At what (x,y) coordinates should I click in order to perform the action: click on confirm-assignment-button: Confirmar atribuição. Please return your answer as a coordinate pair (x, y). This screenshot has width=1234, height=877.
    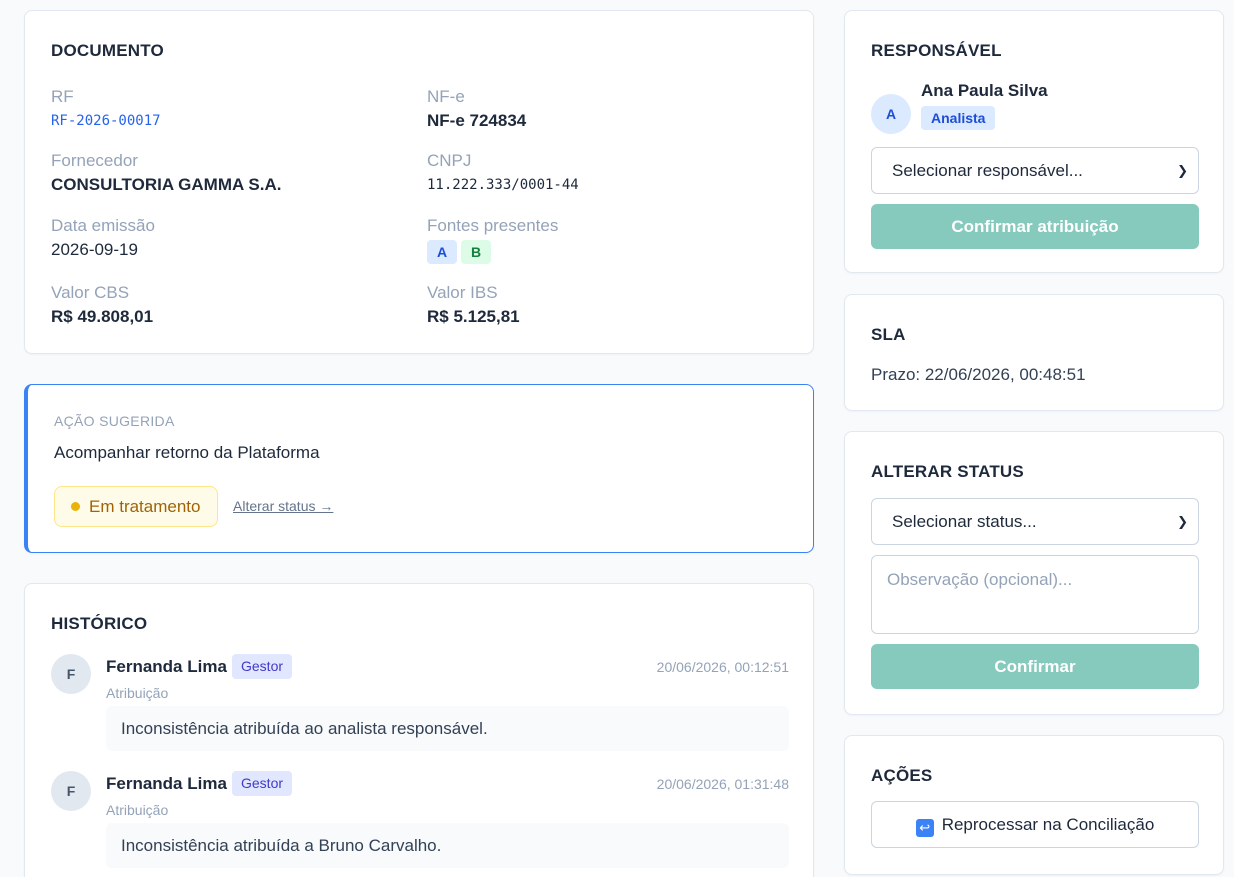
    Looking at the image, I should click on (1035, 226).